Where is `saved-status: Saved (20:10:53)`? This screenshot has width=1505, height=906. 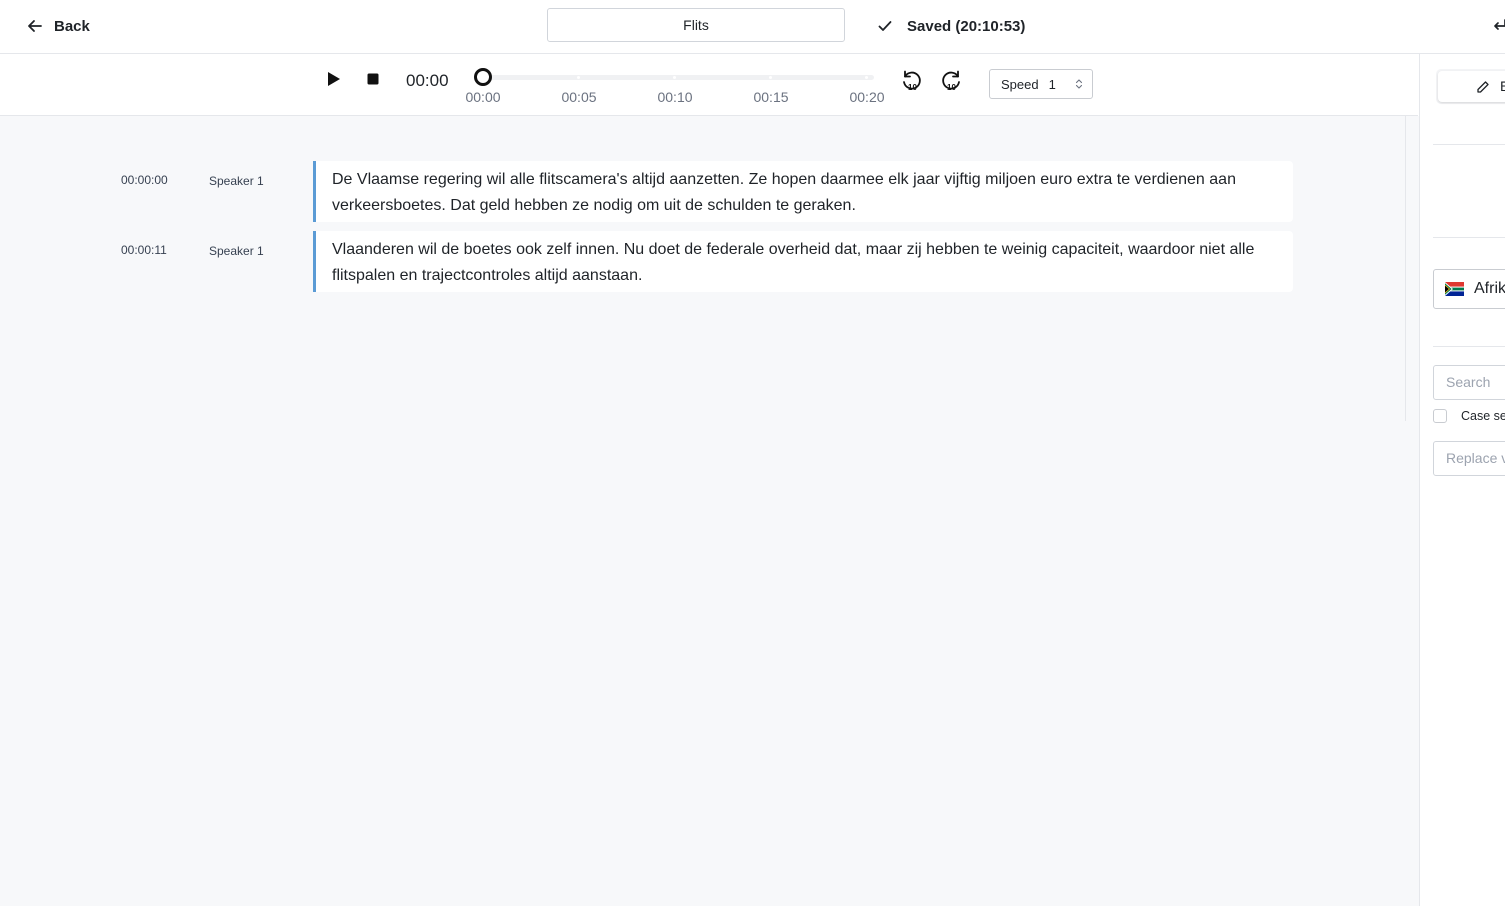
saved-status: Saved (20:10:53) is located at coordinates (951, 26).